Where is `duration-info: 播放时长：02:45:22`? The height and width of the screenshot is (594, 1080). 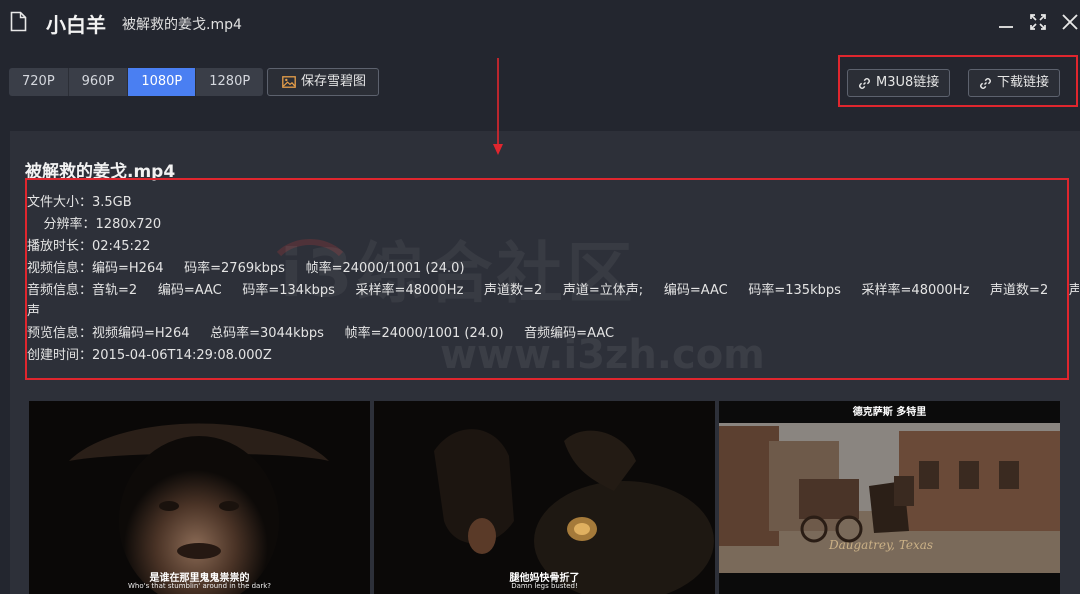 duration-info: 播放时长：02:45:22 is located at coordinates (89, 246).